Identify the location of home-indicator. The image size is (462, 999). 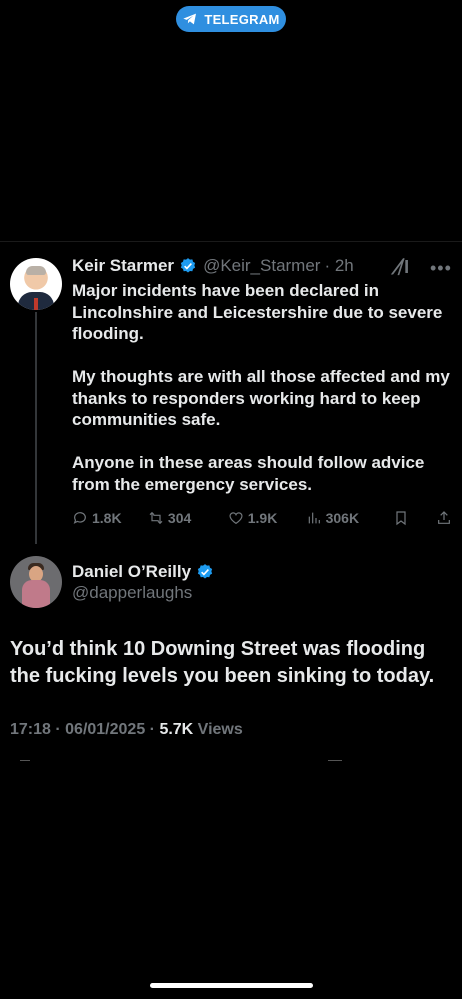
(231, 985).